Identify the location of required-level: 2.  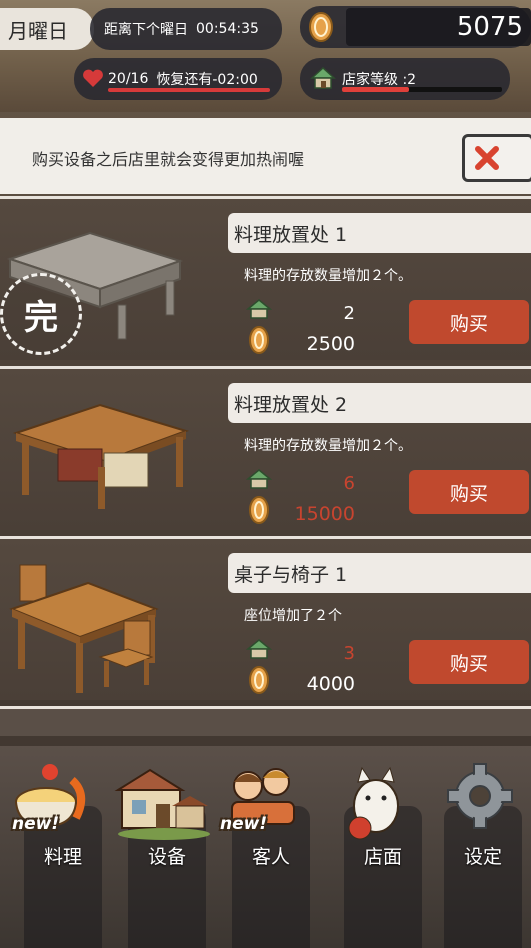
(349, 313).